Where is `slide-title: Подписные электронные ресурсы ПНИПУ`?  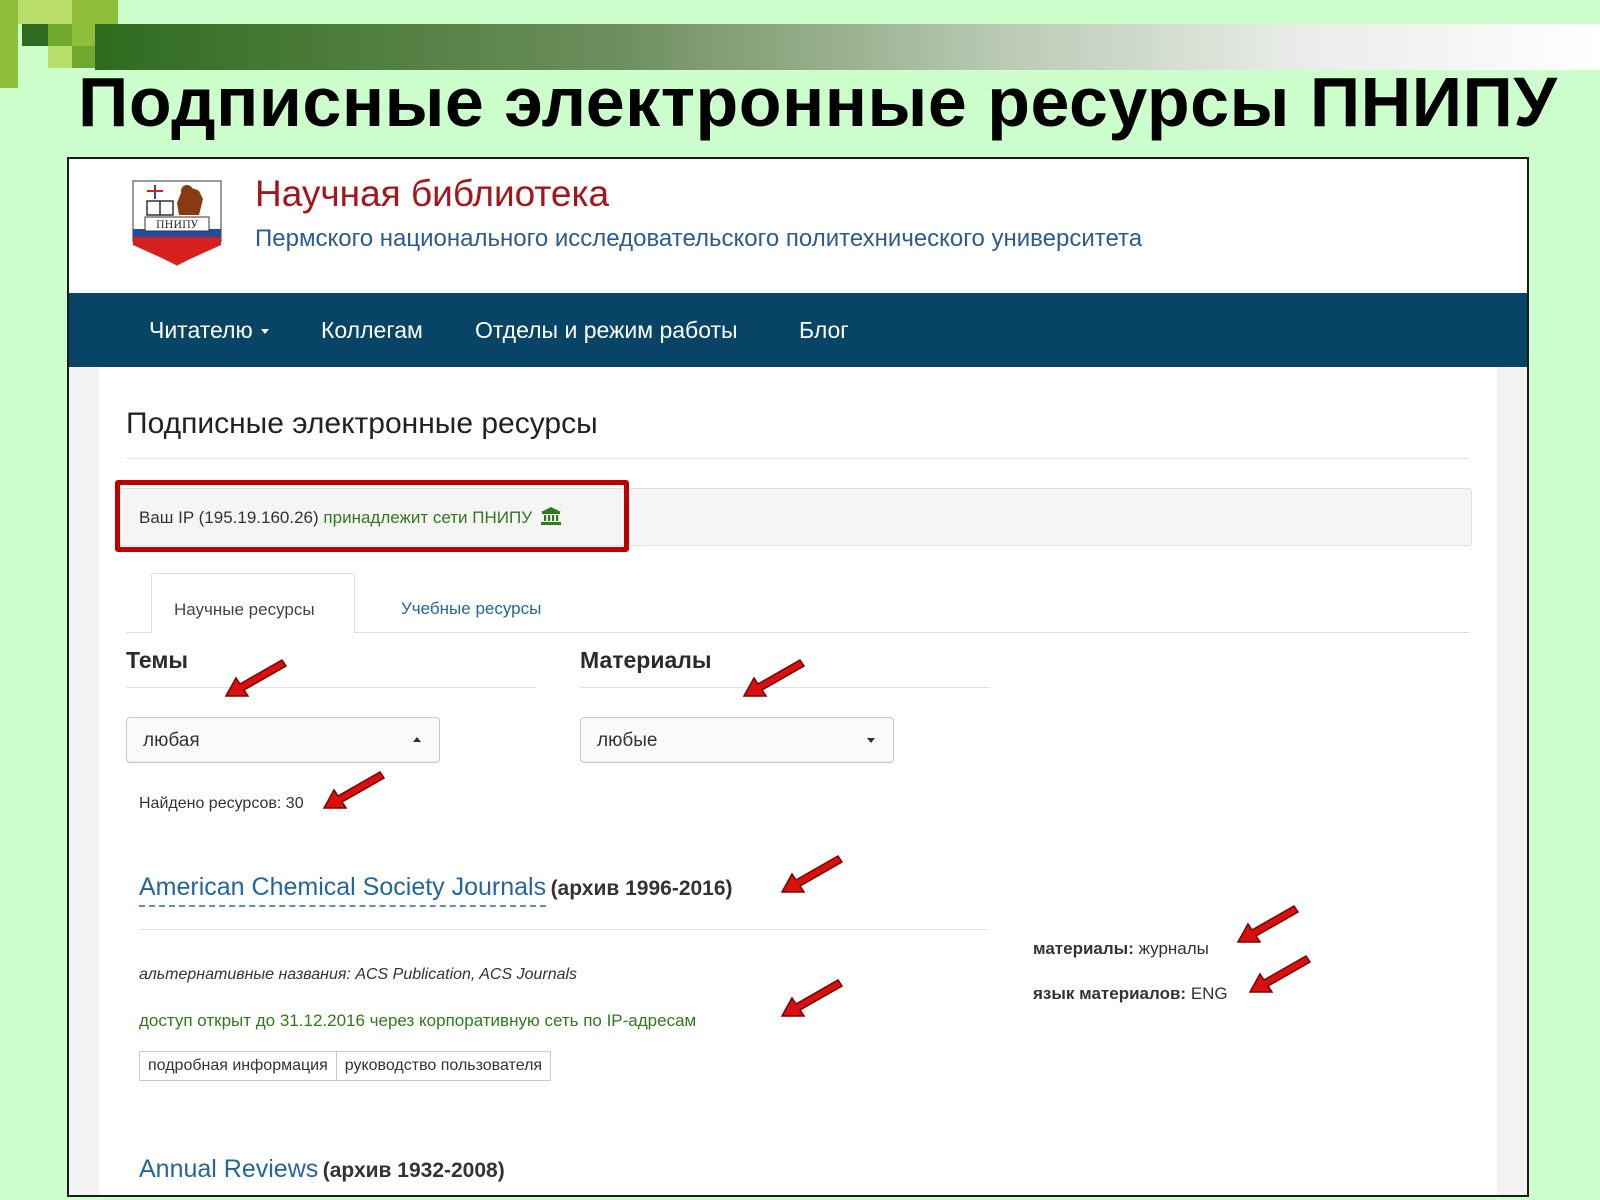 slide-title: Подписные электронные ресурсы ПНИПУ is located at coordinates (818, 102).